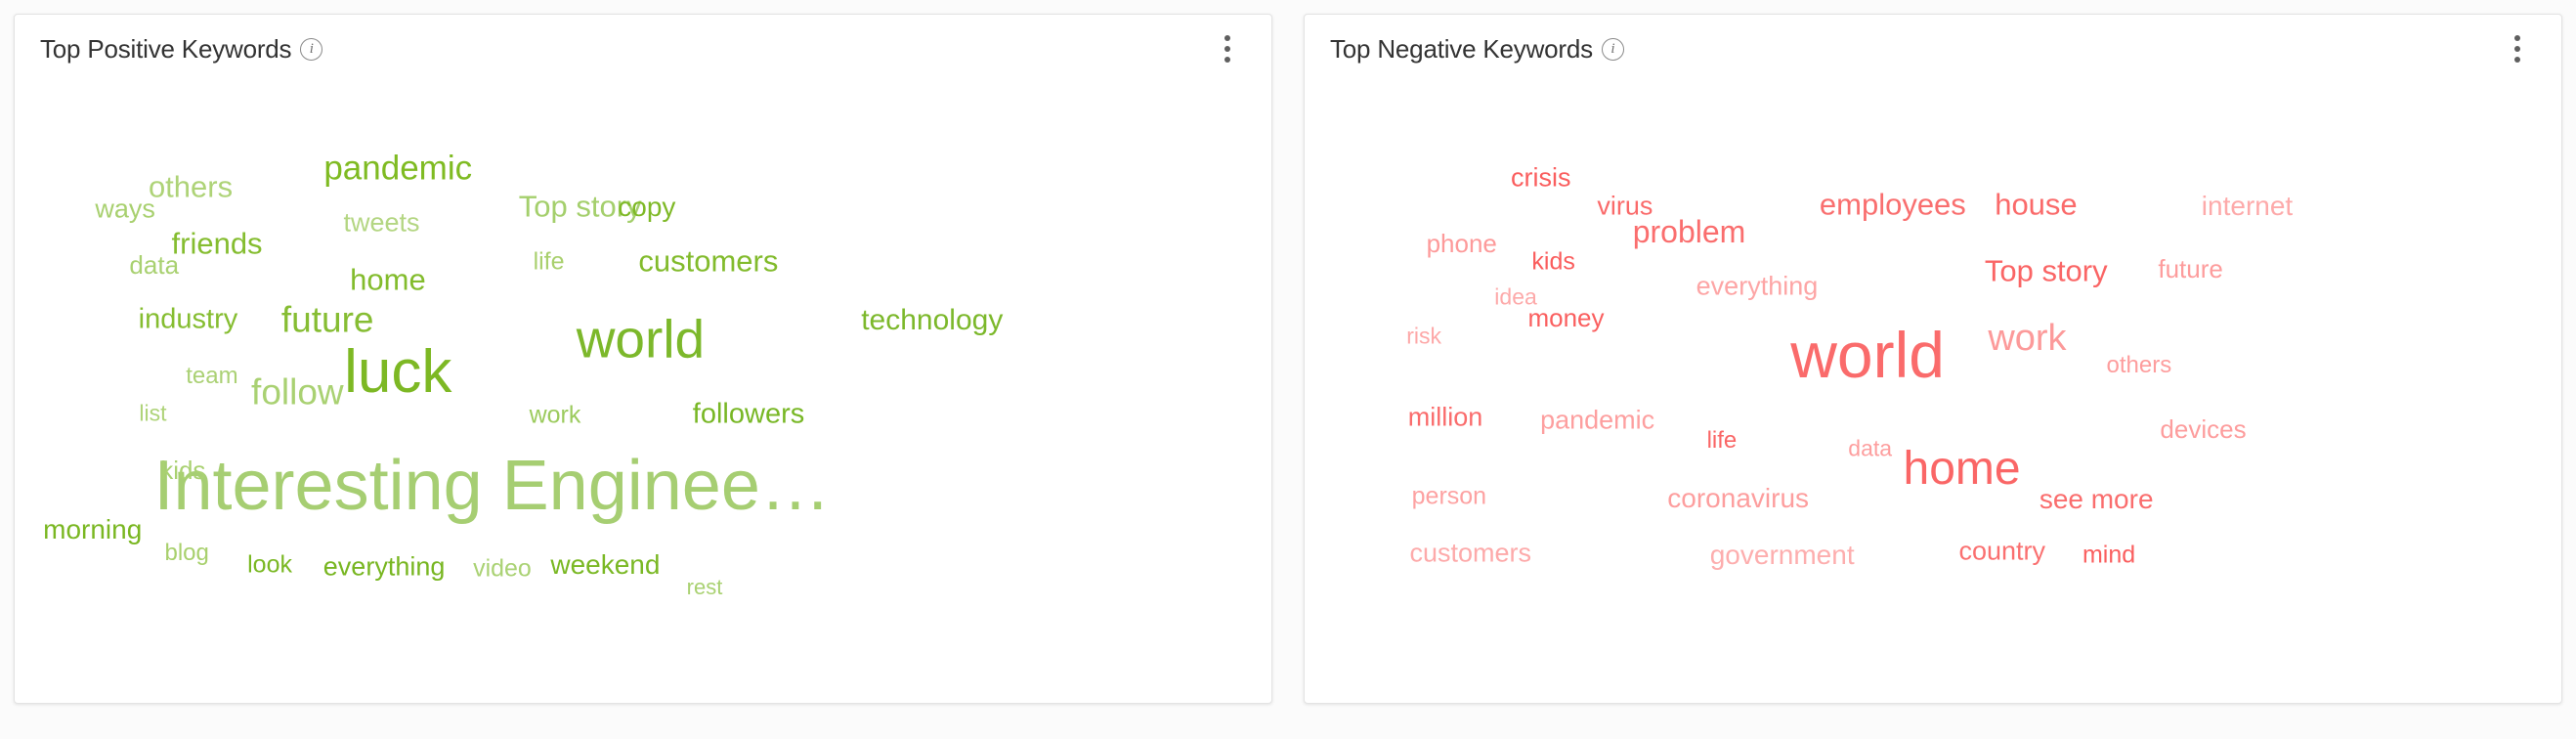 Image resolution: width=2576 pixels, height=739 pixels. I want to click on wordcloud-word: industry, so click(189, 319).